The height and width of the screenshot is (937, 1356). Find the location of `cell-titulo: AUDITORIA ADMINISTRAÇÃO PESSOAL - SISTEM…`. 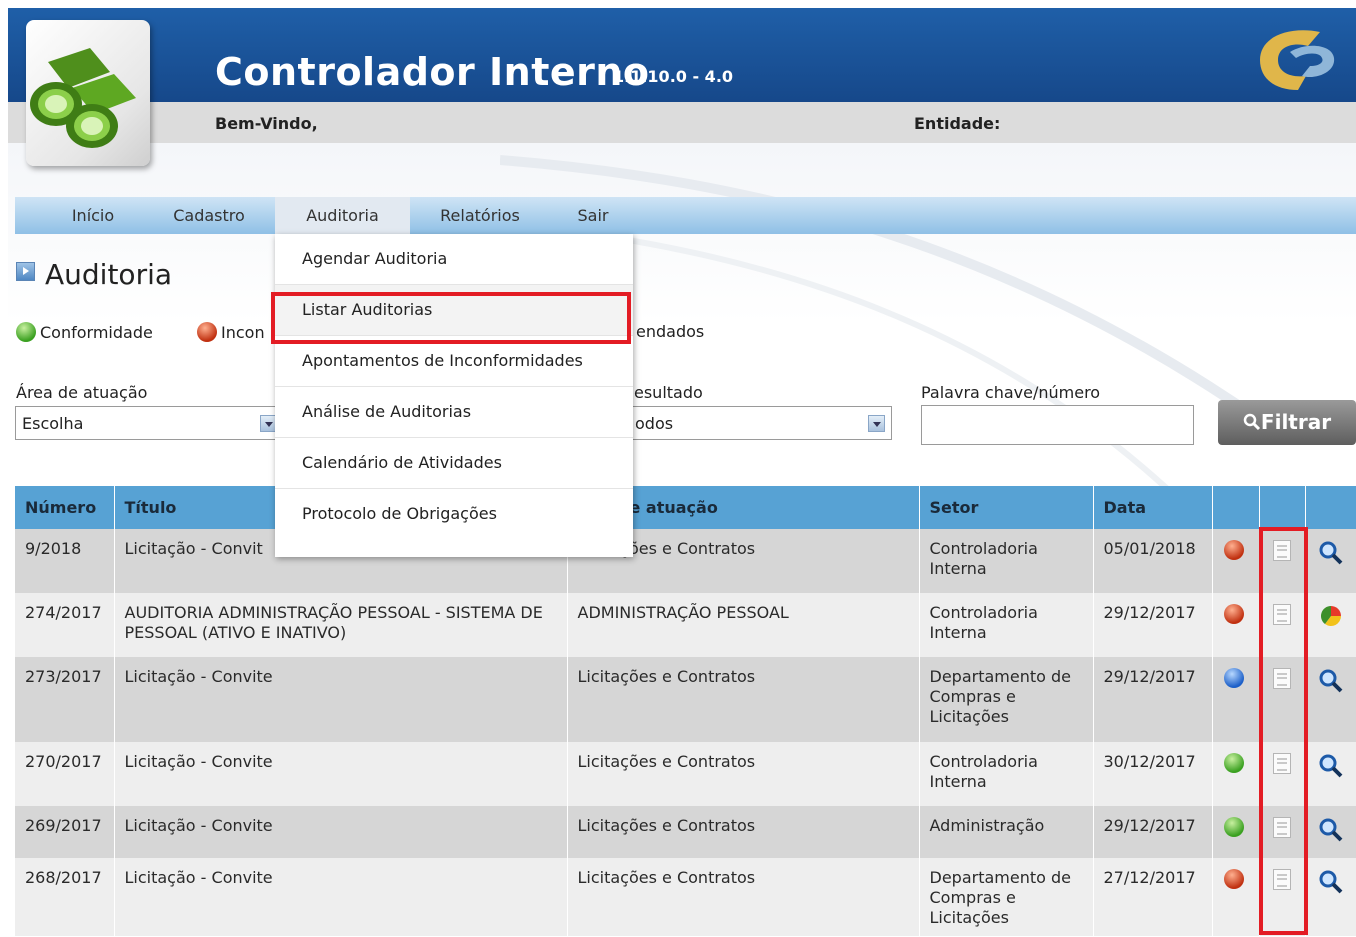

cell-titulo: AUDITORIA ADMINISTRAÇÃO PESSOAL - SISTEM… is located at coordinates (341, 625).